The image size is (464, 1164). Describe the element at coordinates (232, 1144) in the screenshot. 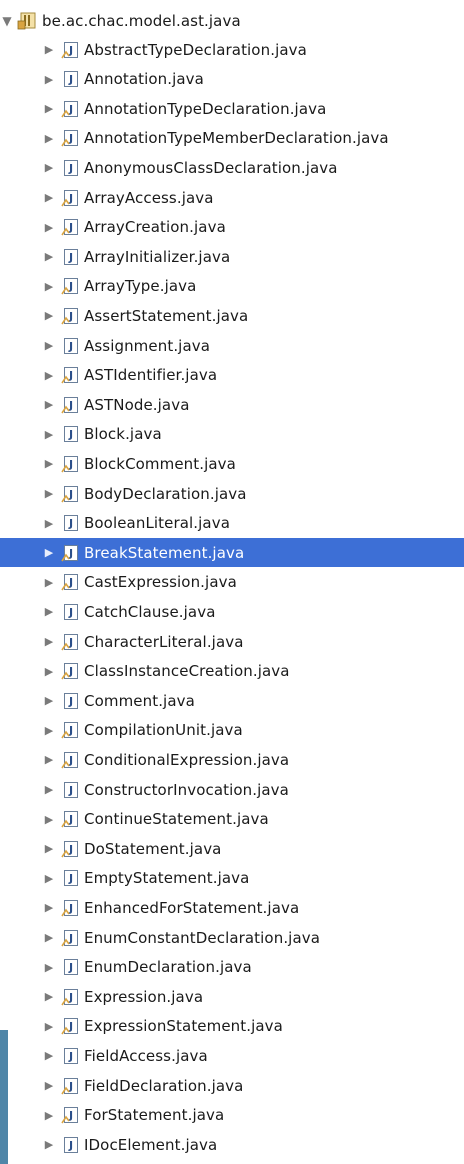

I see `file-node: ▶ J IDocElement.java` at that location.